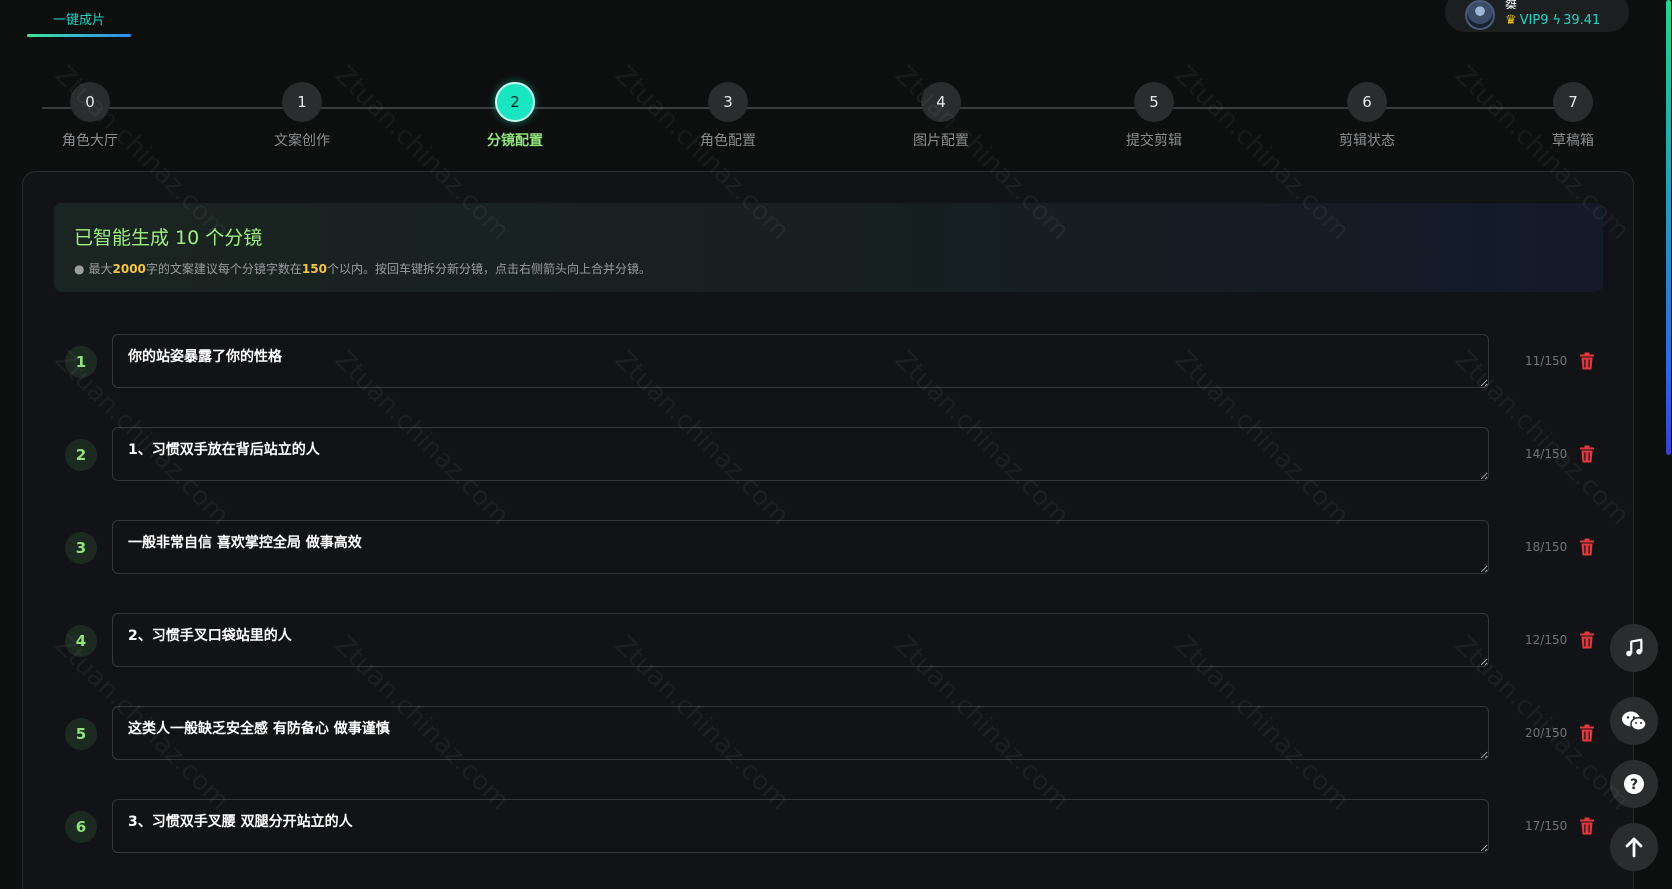 The image size is (1672, 889). What do you see at coordinates (81, 734) in the screenshot?
I see `segment-index: 5` at bounding box center [81, 734].